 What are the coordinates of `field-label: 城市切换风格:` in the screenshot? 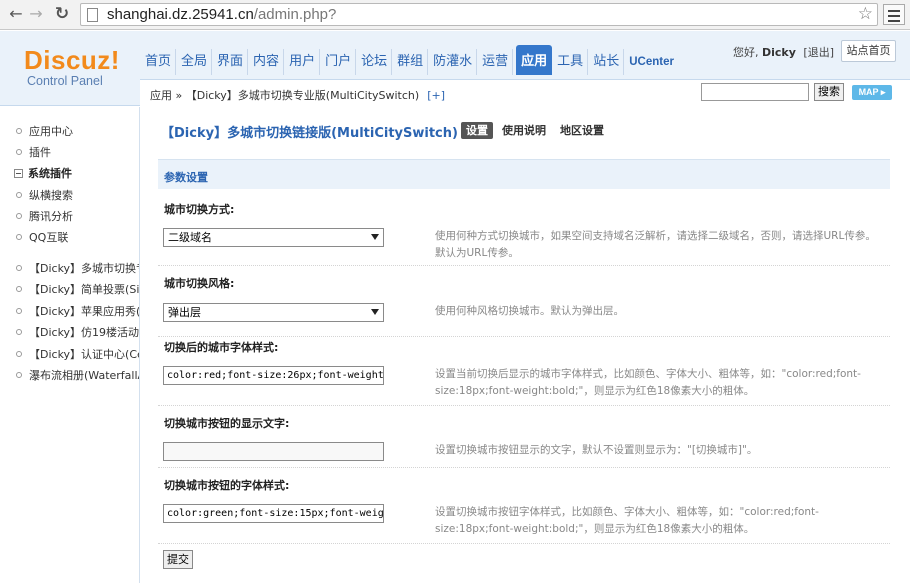 It's located at (199, 283).